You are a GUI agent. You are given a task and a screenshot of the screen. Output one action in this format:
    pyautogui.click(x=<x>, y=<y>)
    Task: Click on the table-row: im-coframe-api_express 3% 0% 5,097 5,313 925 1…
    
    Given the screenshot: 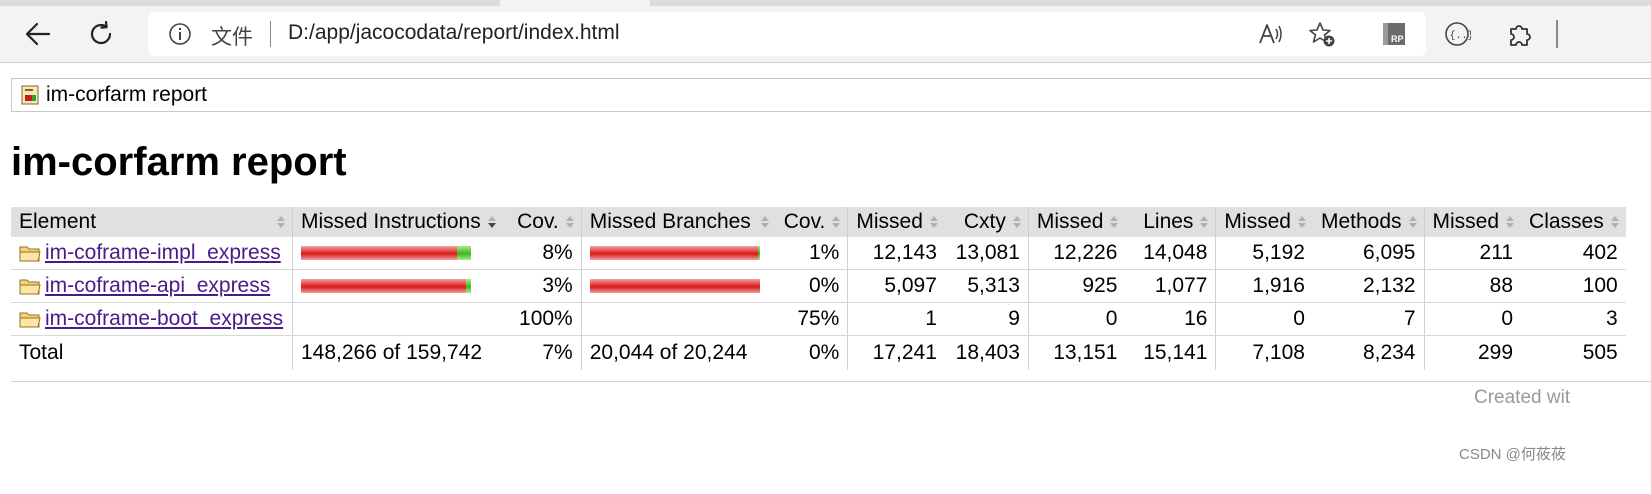 What is the action you would take?
    pyautogui.click(x=818, y=286)
    